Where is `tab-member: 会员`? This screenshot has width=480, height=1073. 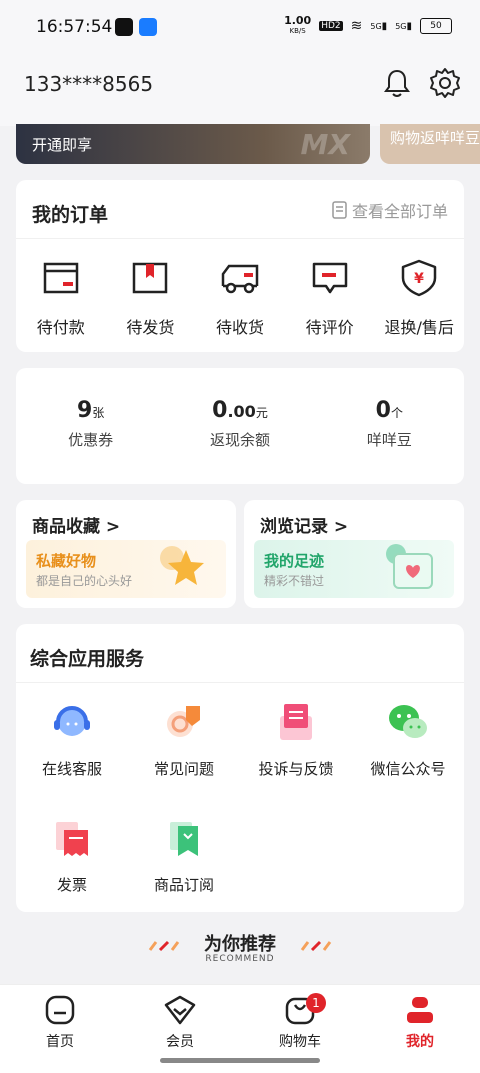
tab-member: 会员 is located at coordinates (180, 1022).